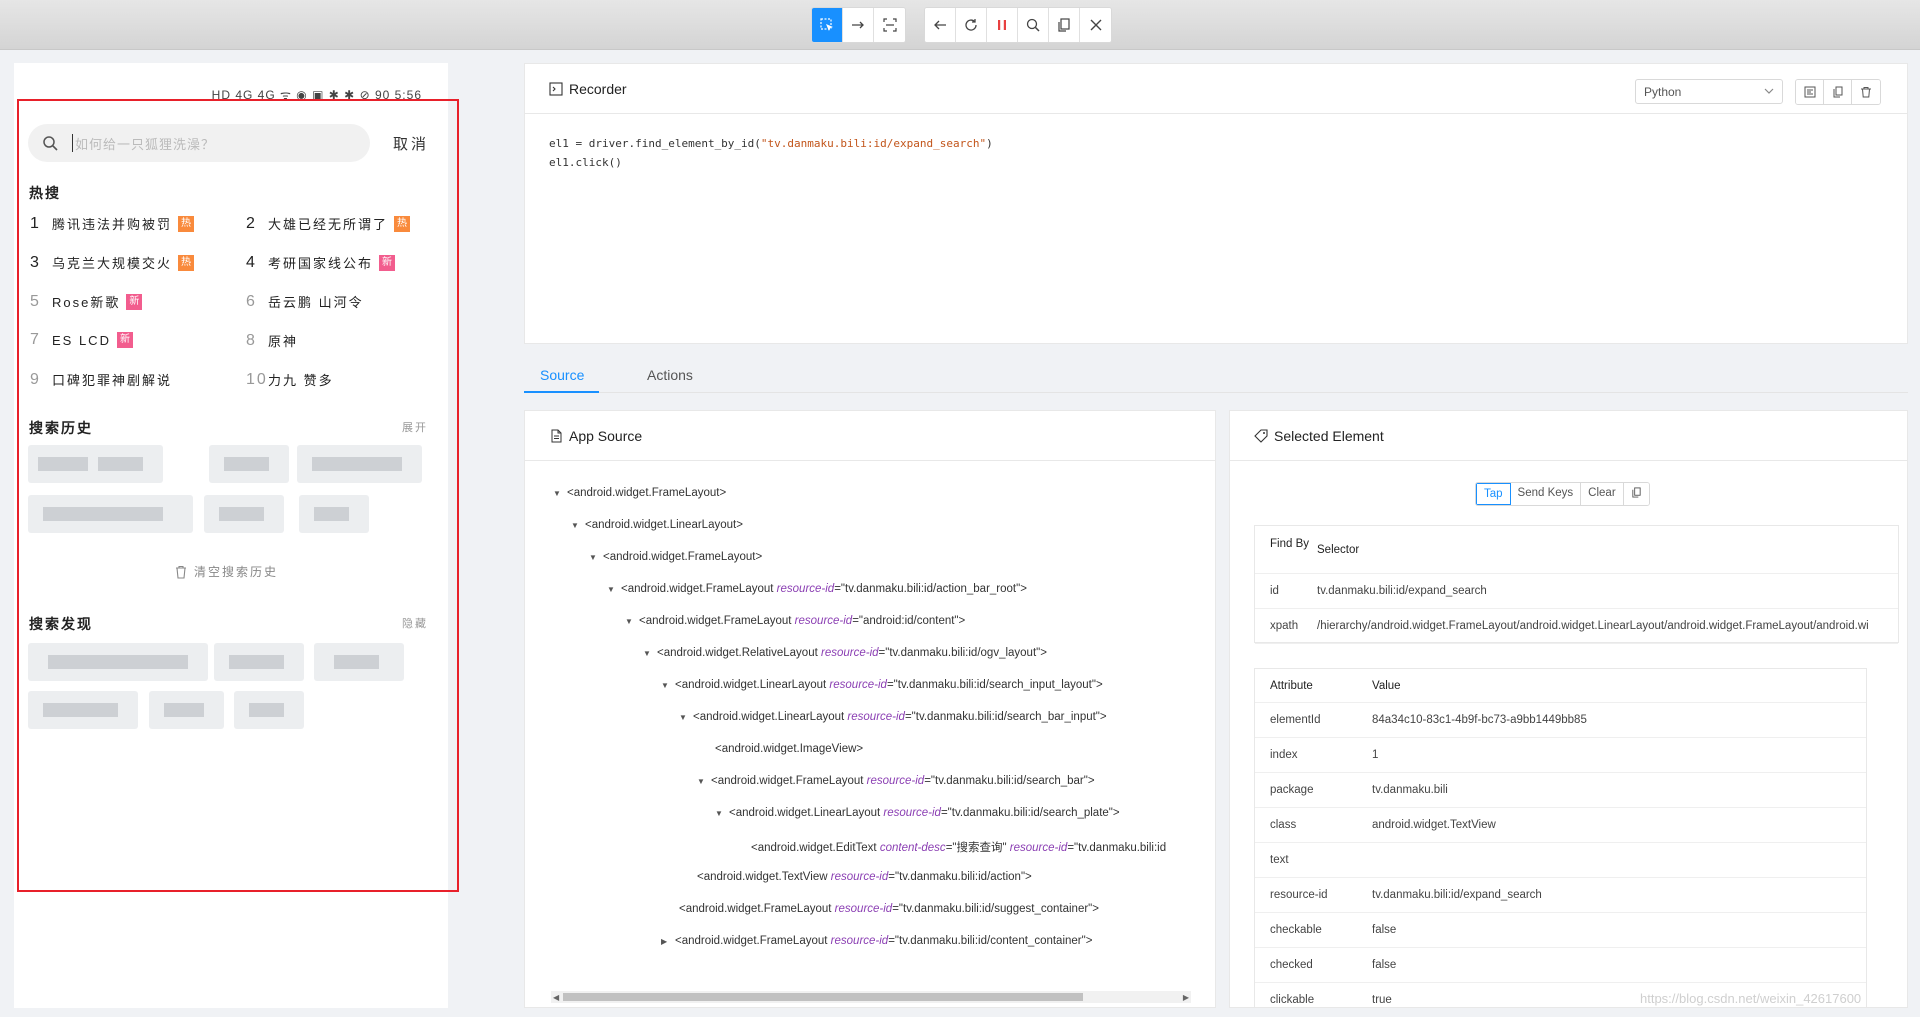 Image resolution: width=1920 pixels, height=1017 pixels. What do you see at coordinates (556, 997) in the screenshot?
I see `scroll-left-icon: ◀` at bounding box center [556, 997].